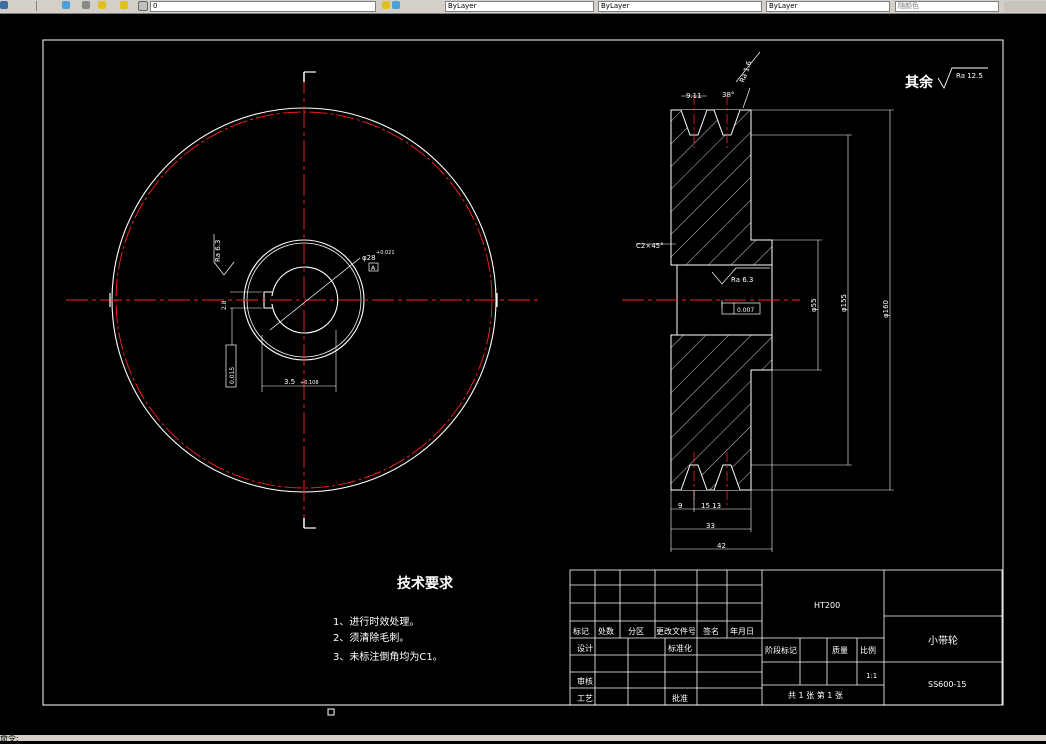  Describe the element at coordinates (828, 6) in the screenshot. I see `lineweight-select: ByLayer` at that location.